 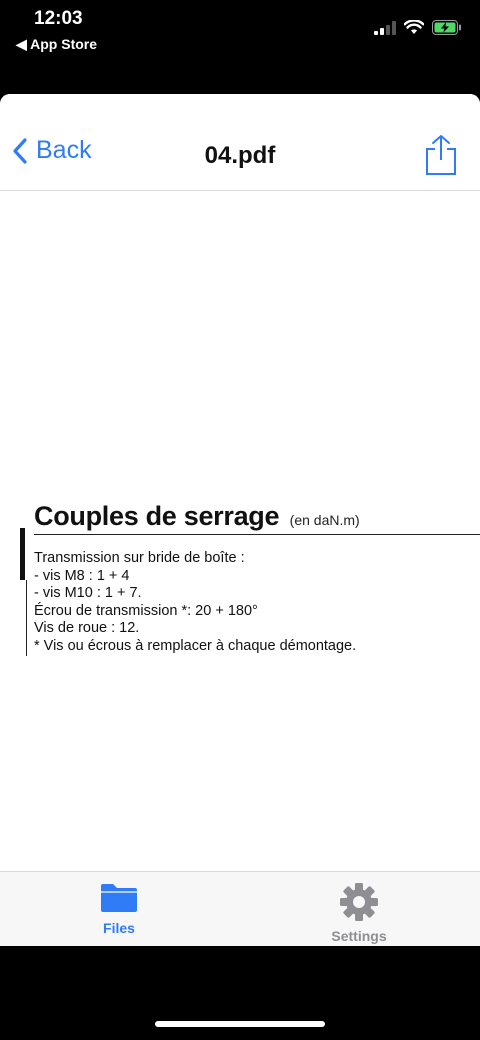 What do you see at coordinates (119, 898) in the screenshot?
I see `folder-icon` at bounding box center [119, 898].